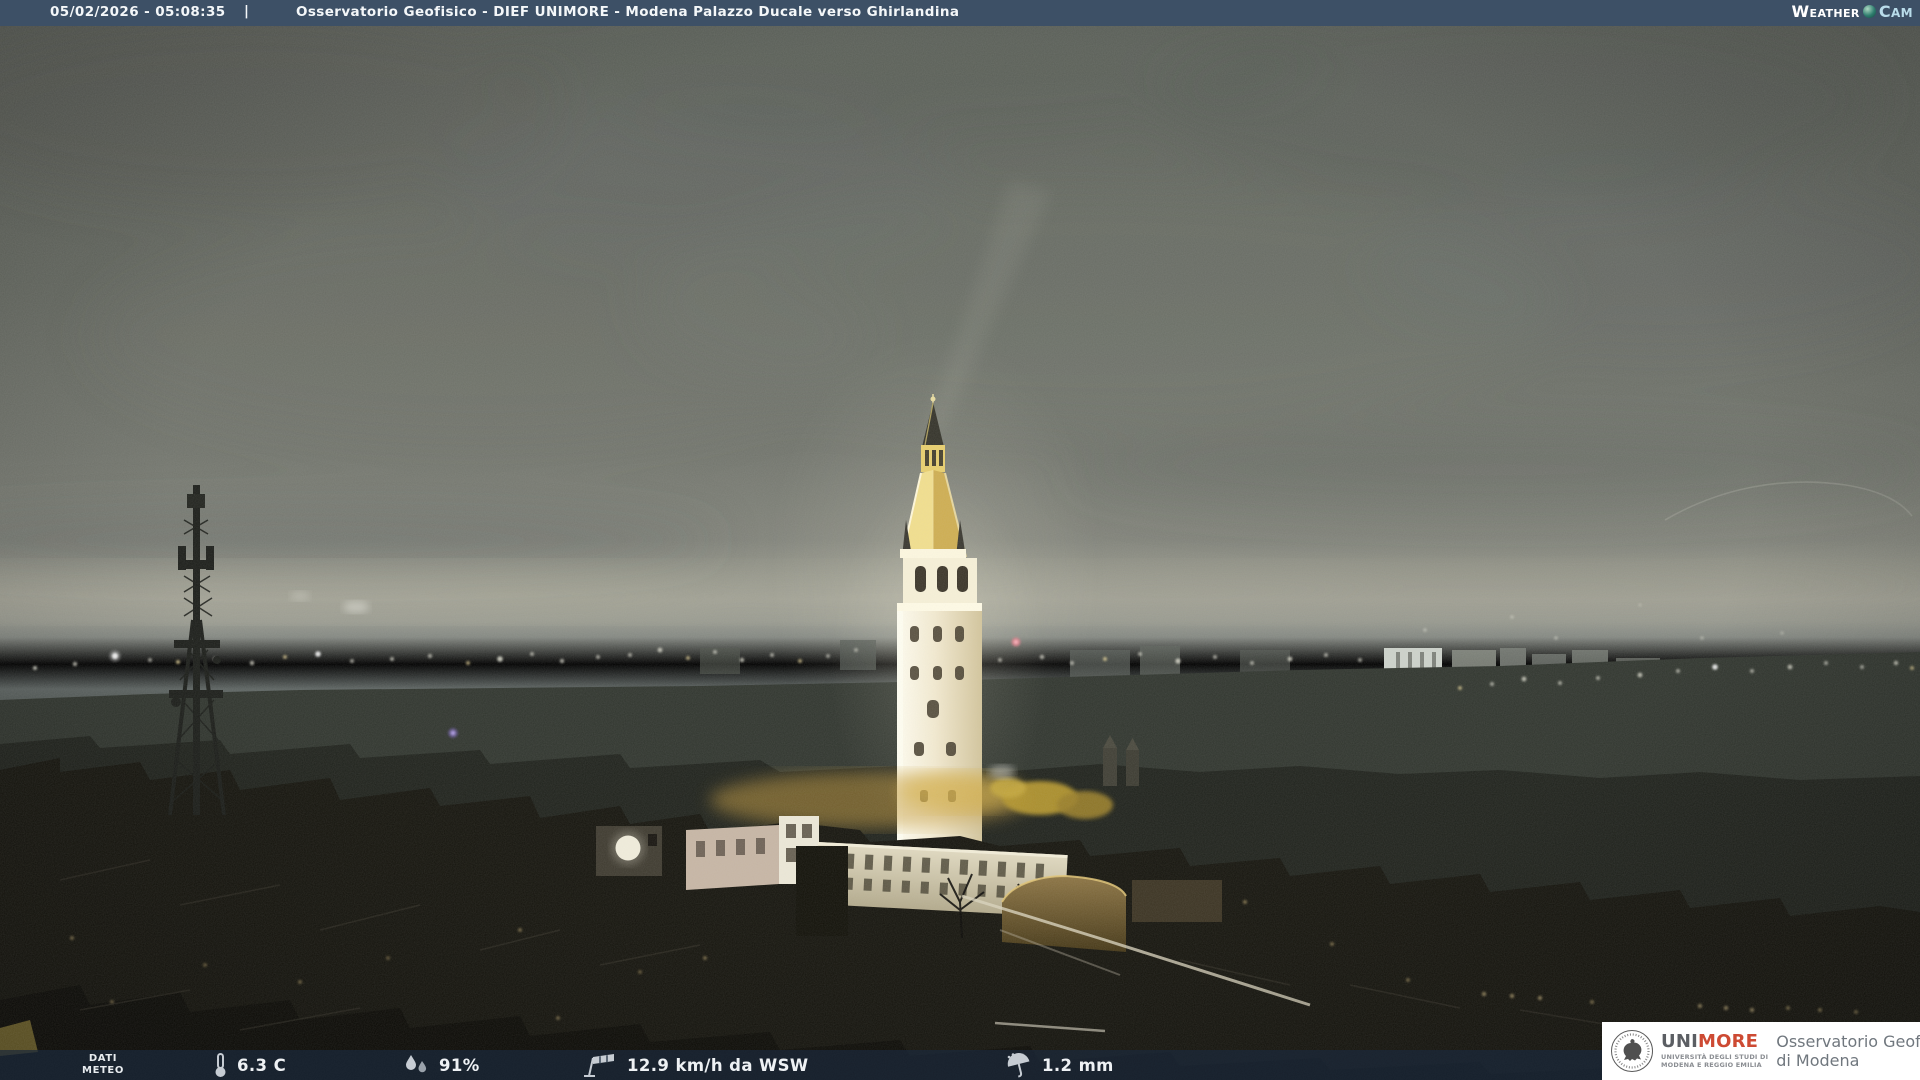  I want to click on observatory-name: Osservatorio Geofisico di Modena, so click(1848, 1051).